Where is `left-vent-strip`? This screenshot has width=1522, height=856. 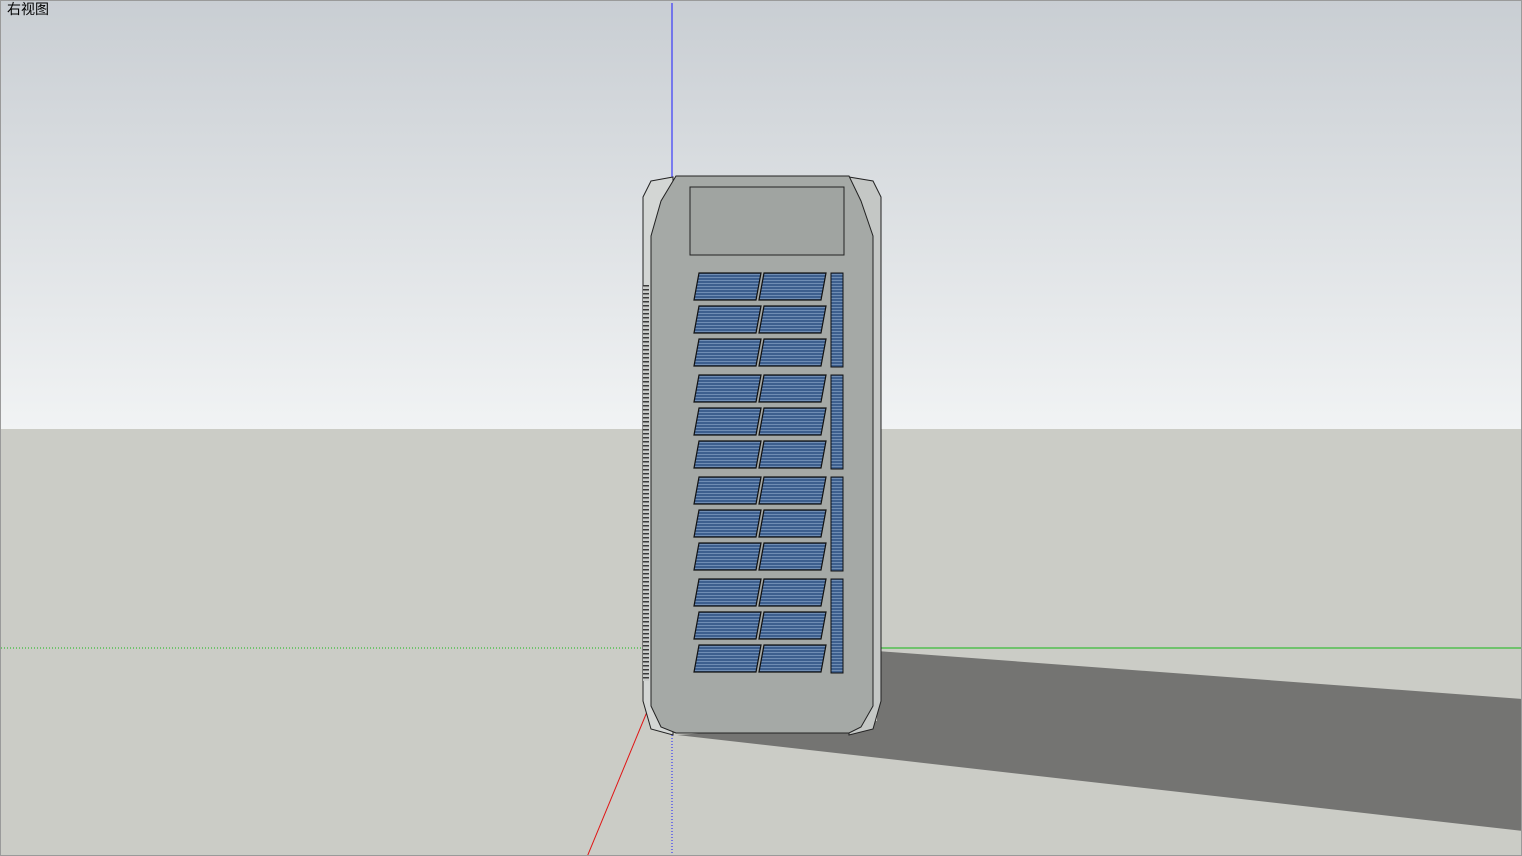 left-vent-strip is located at coordinates (646, 483).